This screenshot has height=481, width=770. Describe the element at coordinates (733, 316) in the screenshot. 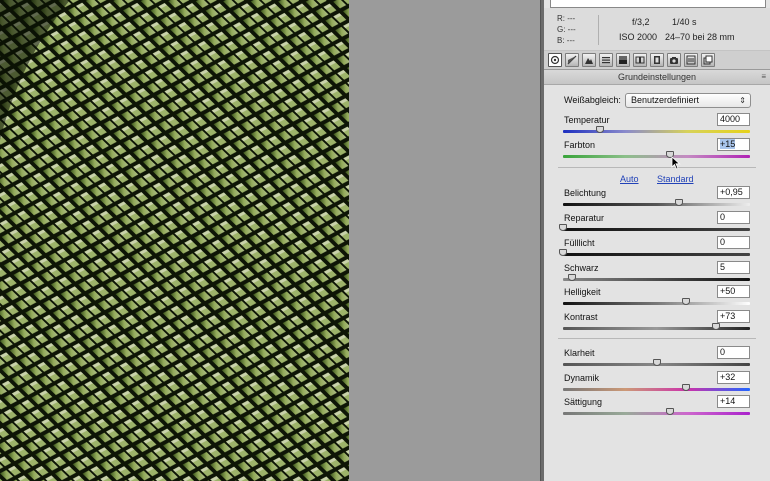

I see `kontrast-input: +73` at that location.